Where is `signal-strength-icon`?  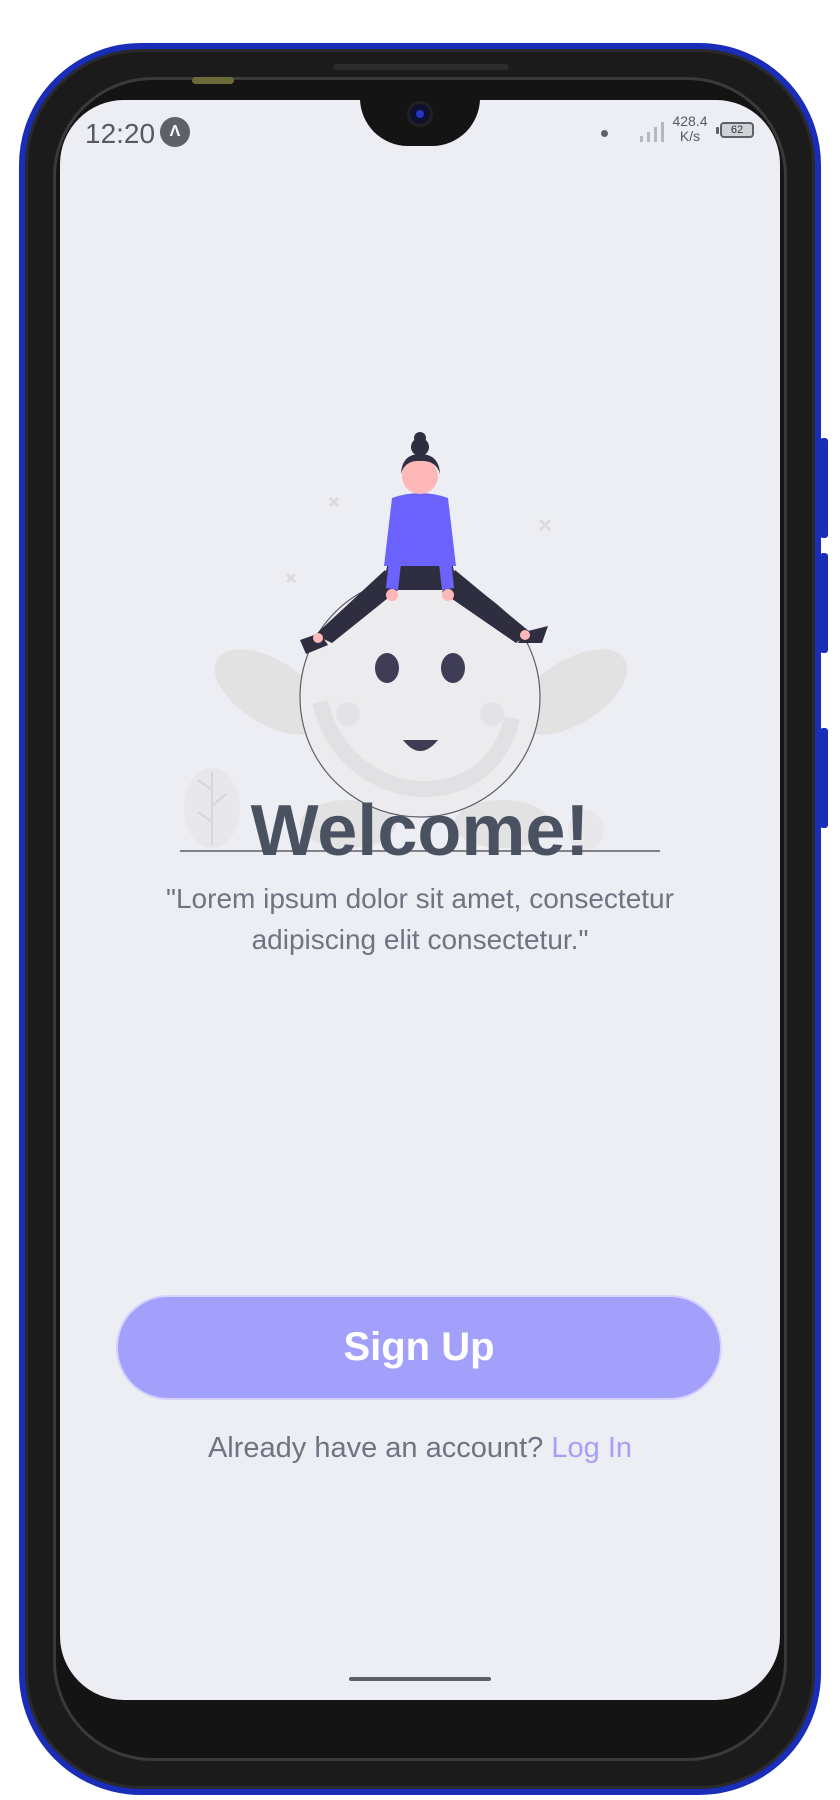
signal-strength-icon is located at coordinates (652, 132).